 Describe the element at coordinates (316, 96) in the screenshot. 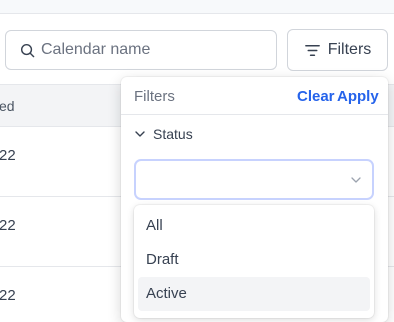

I see `clear-button: Clear` at that location.